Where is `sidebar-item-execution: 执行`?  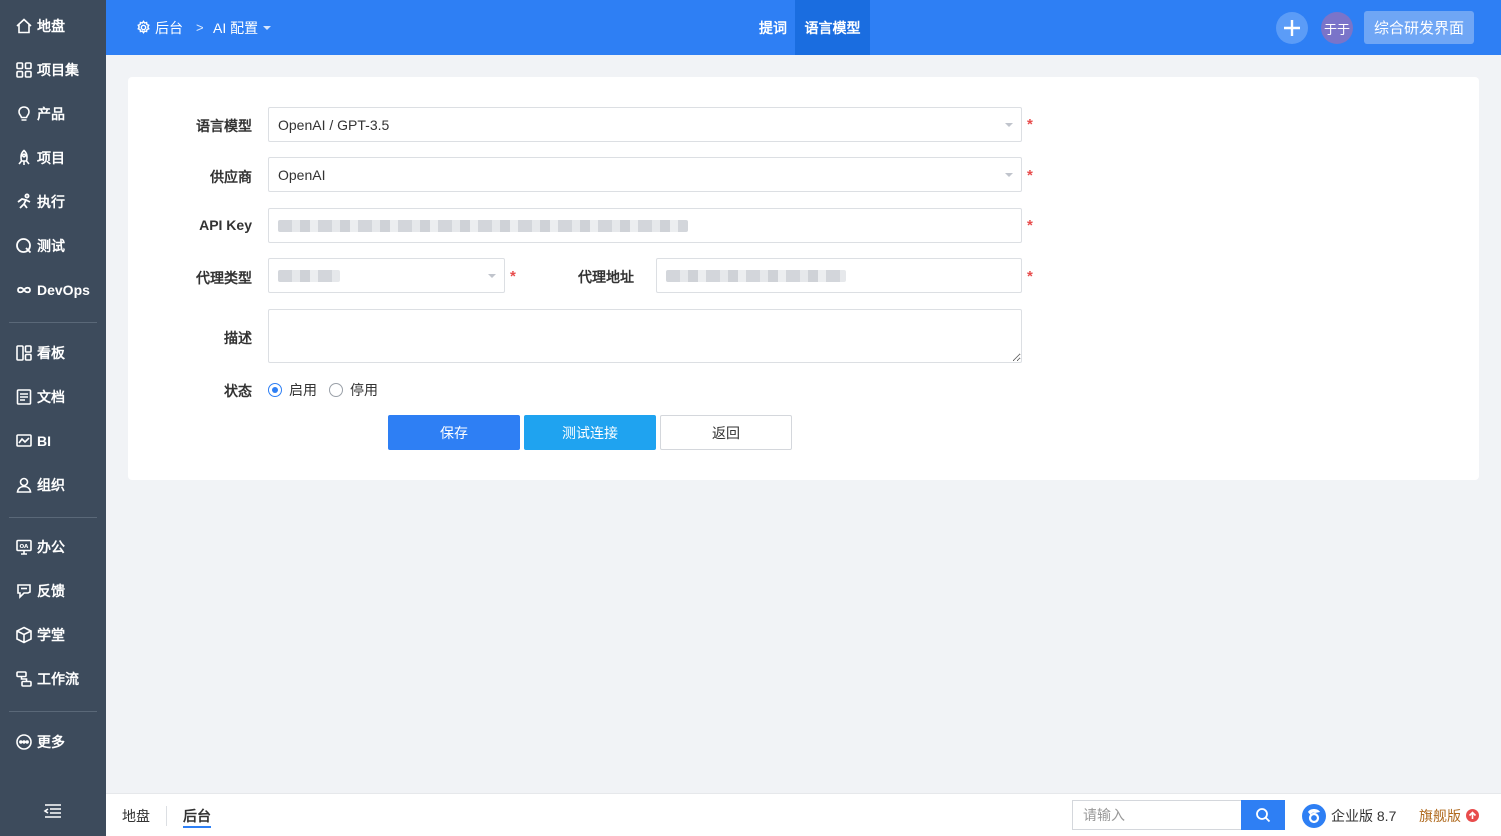 sidebar-item-execution: 执行 is located at coordinates (53, 202).